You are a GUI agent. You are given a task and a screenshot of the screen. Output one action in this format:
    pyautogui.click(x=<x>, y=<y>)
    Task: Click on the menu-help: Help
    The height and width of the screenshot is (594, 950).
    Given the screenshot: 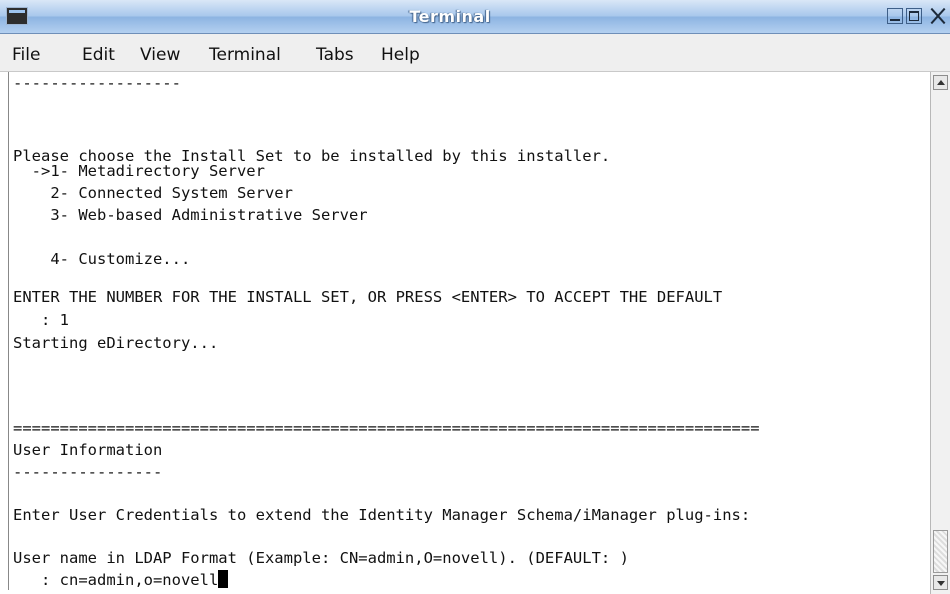 What is the action you would take?
    pyautogui.click(x=400, y=55)
    